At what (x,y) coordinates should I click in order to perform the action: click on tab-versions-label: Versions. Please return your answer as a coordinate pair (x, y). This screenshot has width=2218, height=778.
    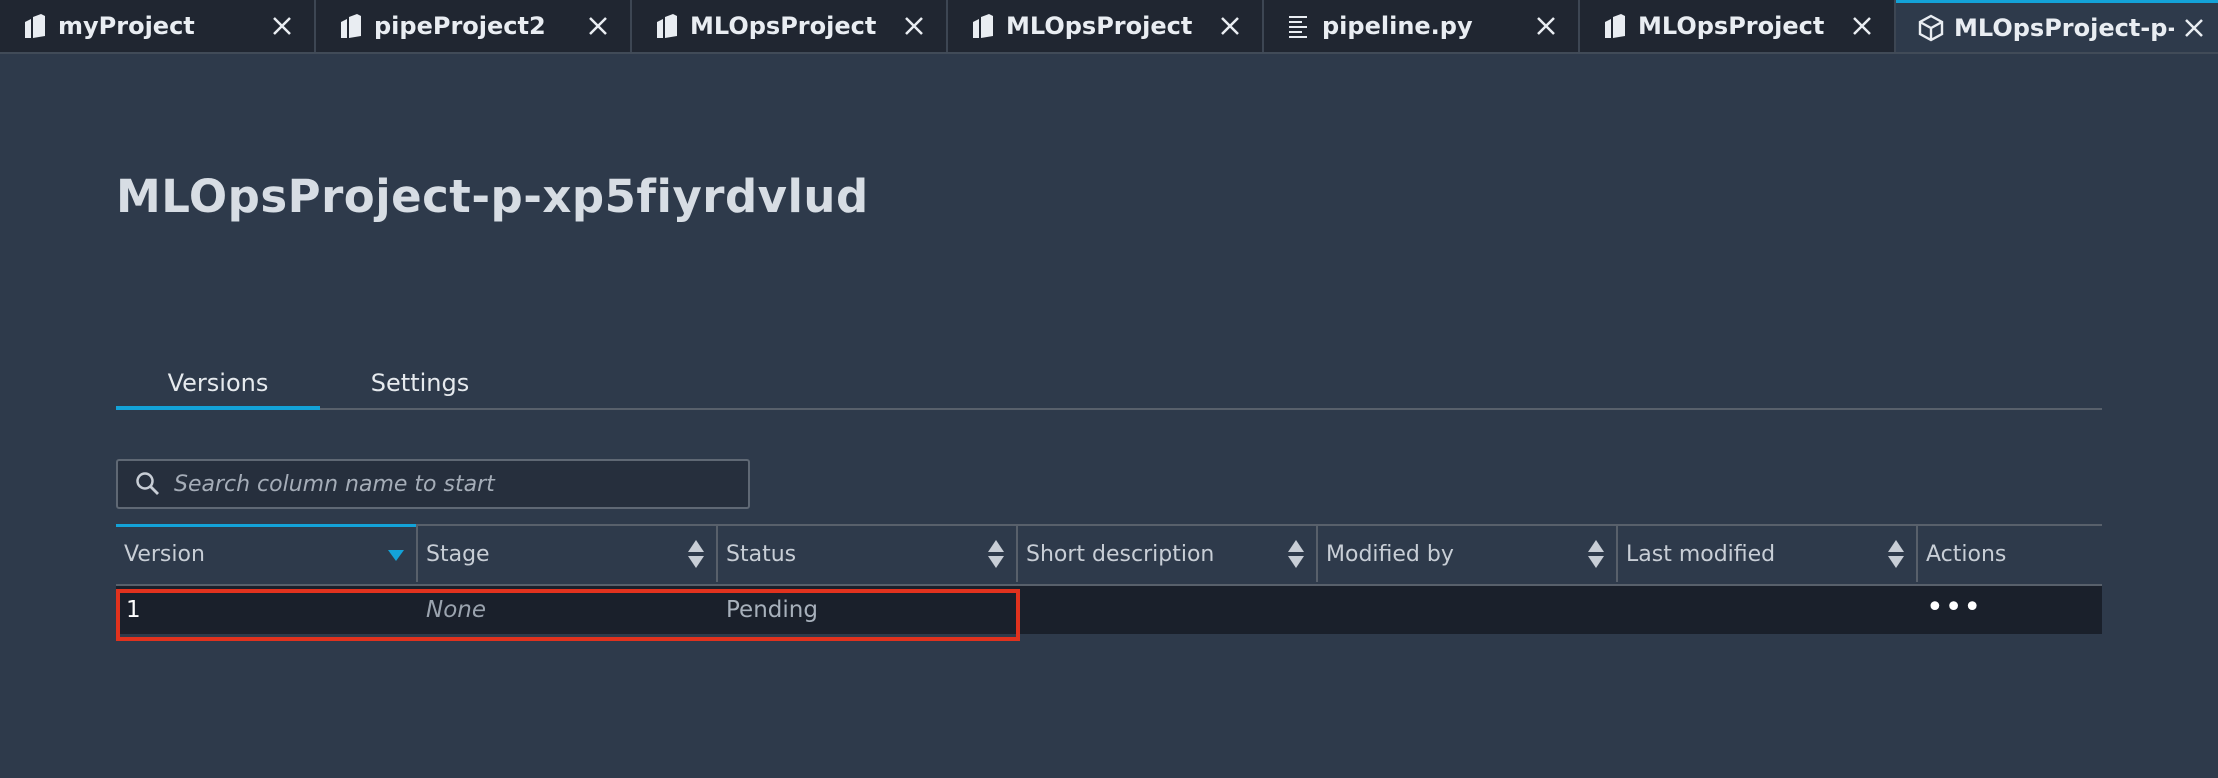
    Looking at the image, I should click on (218, 383).